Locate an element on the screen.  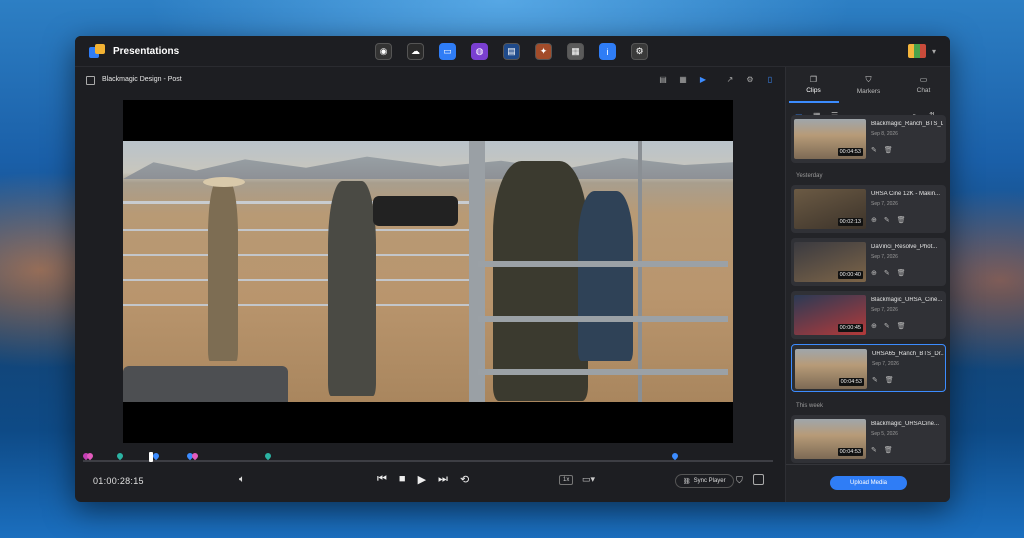
play-icon: ▶ is located at coordinates (422, 479).